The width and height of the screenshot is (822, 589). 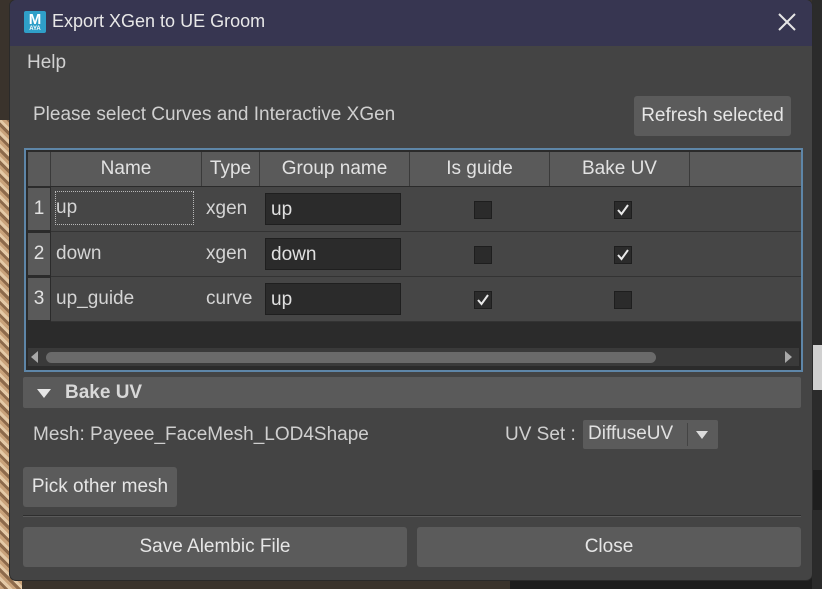 What do you see at coordinates (126, 169) in the screenshot?
I see `column-header-name: Name` at bounding box center [126, 169].